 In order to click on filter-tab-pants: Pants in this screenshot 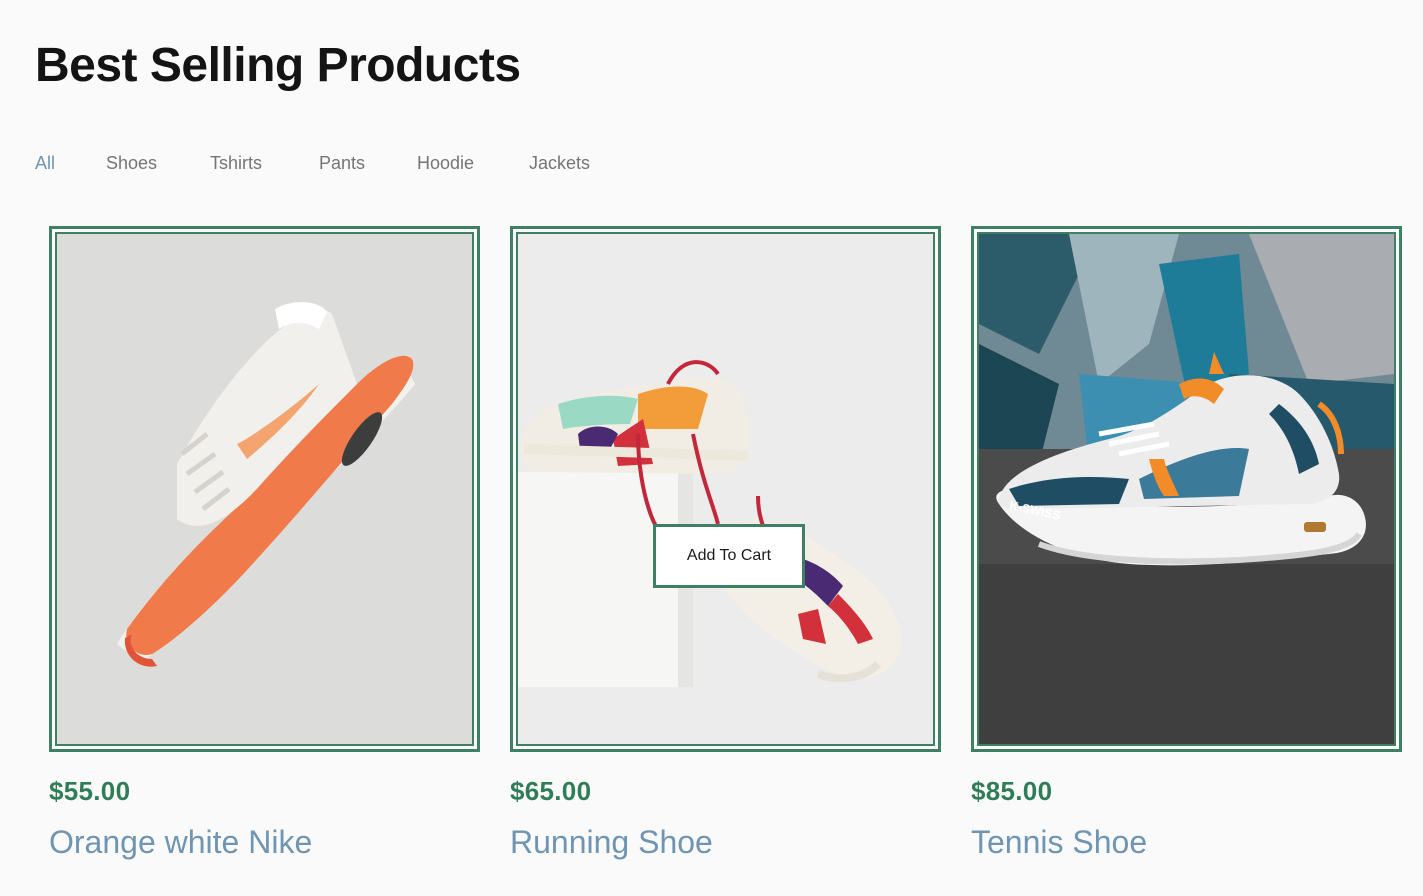, I will do `click(342, 163)`.